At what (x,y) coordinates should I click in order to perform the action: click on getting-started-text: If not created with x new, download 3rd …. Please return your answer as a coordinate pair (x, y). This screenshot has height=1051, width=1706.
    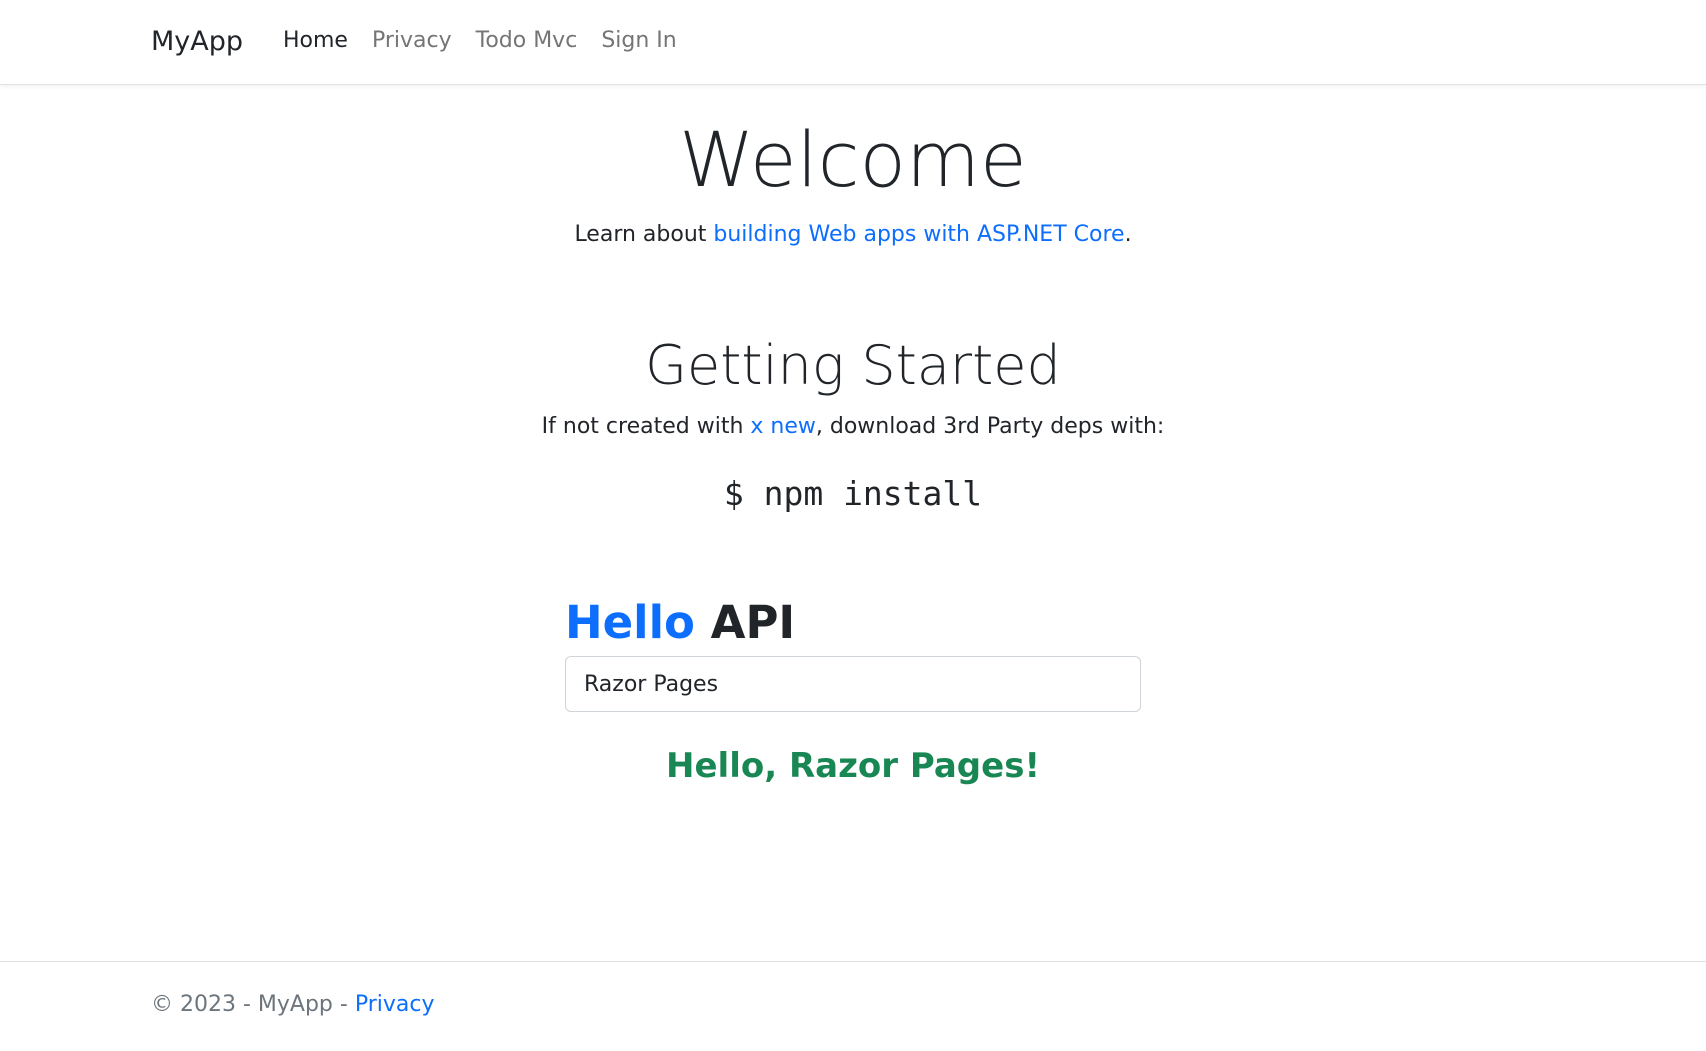
    Looking at the image, I should click on (853, 426).